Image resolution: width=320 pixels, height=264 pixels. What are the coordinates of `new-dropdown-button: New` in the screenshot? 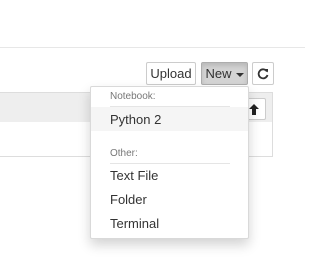 It's located at (224, 73).